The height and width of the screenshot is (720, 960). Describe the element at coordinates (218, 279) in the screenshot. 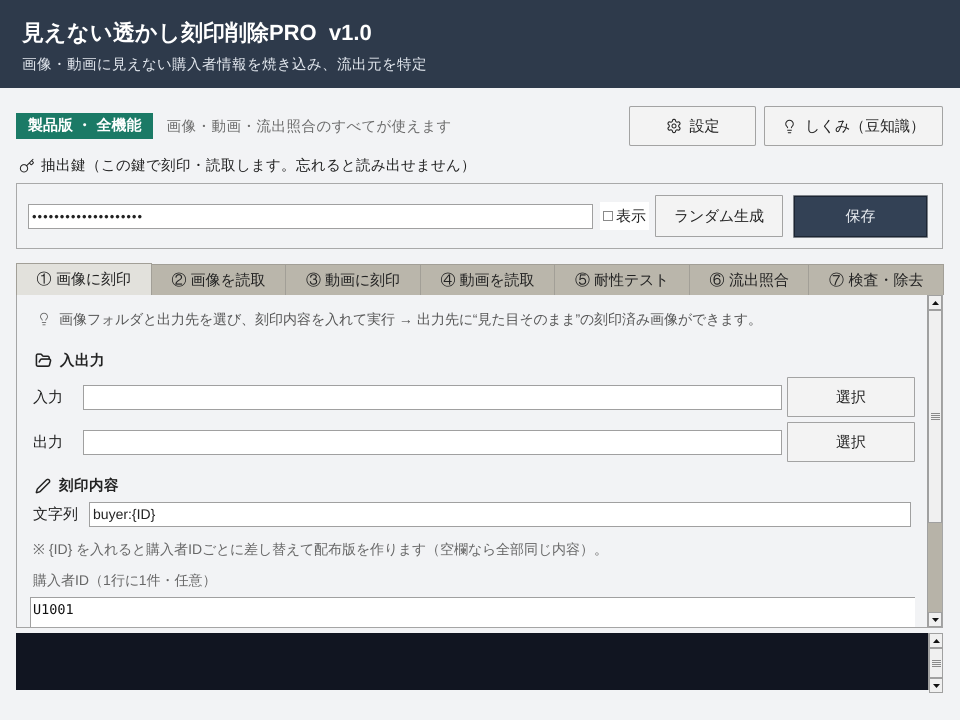

I see `tab: ② 画像を読取` at that location.